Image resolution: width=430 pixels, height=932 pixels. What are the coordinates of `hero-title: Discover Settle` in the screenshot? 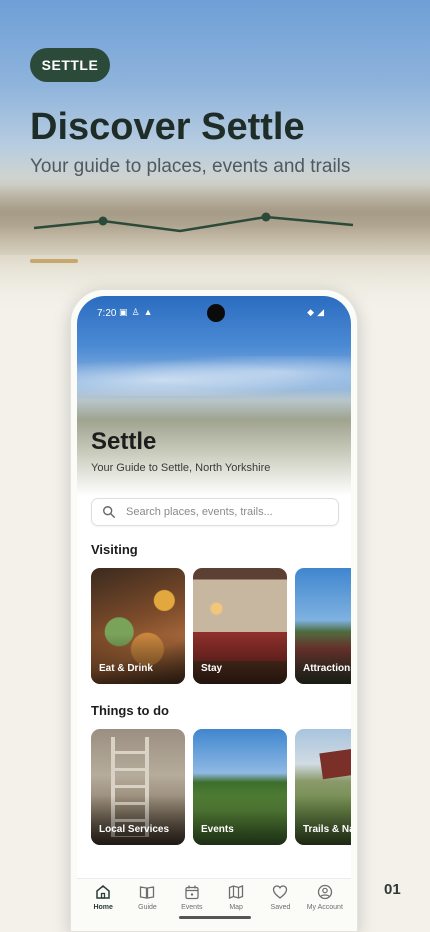 It's located at (167, 127).